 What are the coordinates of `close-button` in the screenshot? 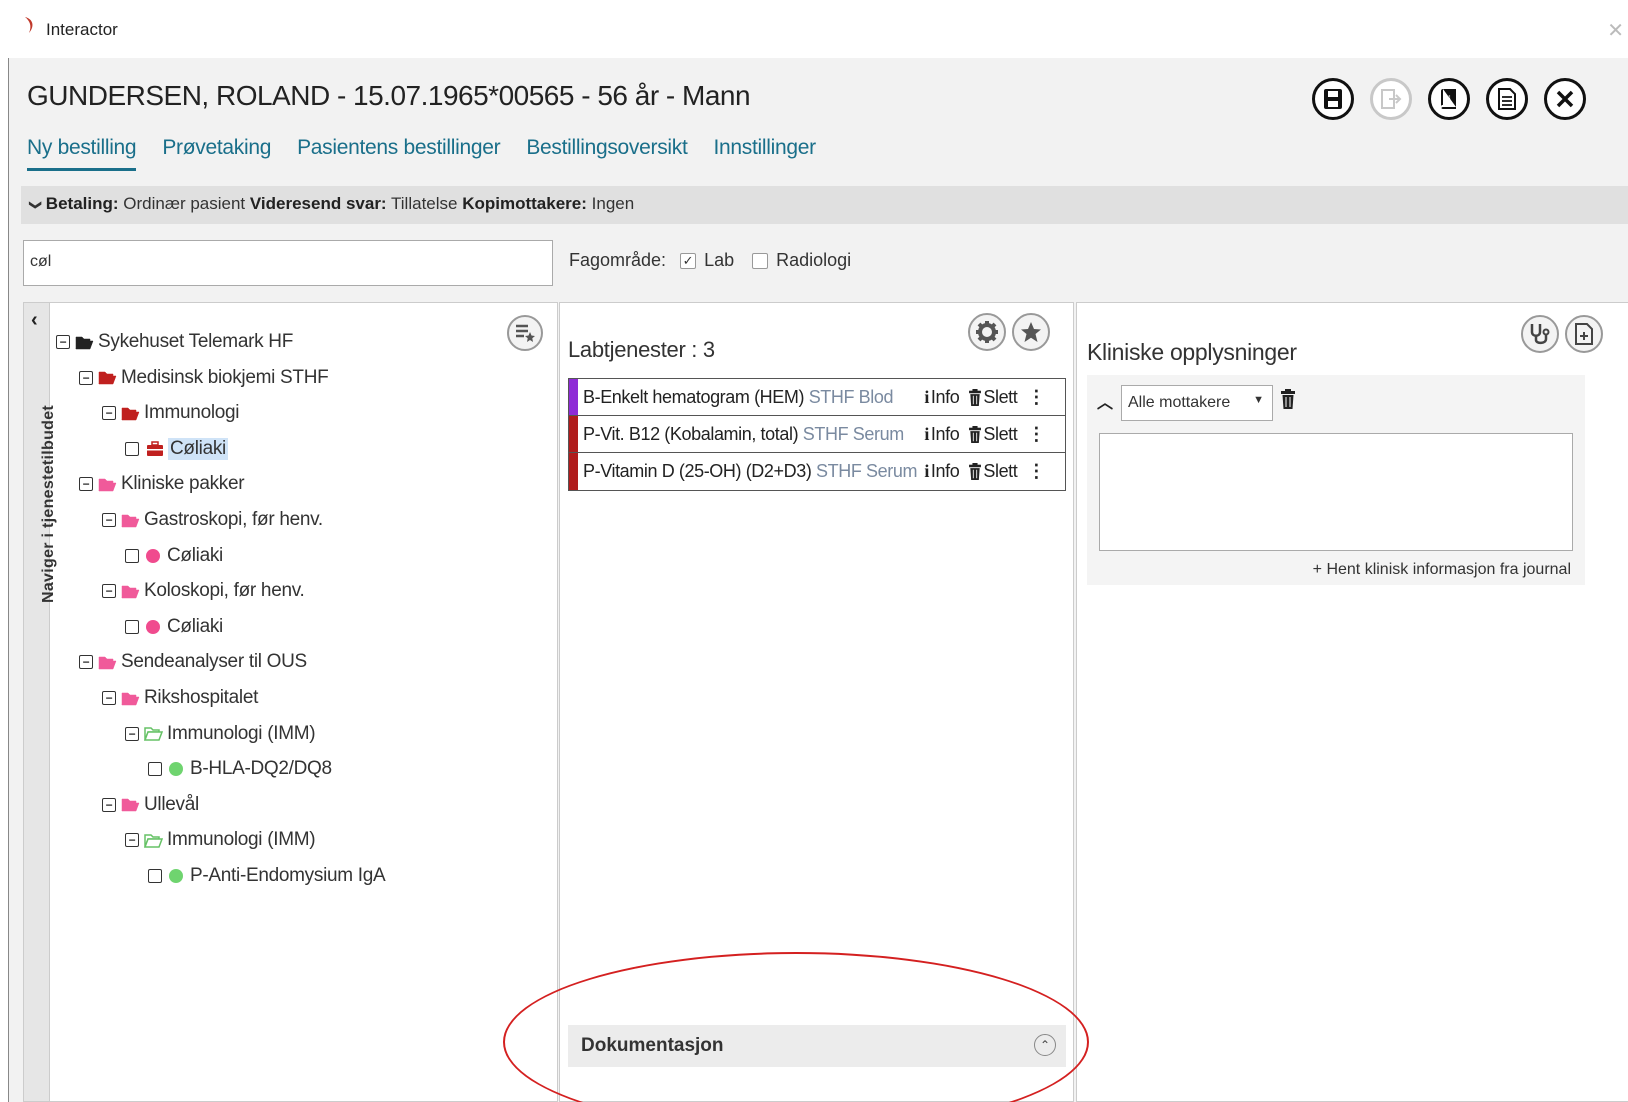 It's located at (1565, 99).